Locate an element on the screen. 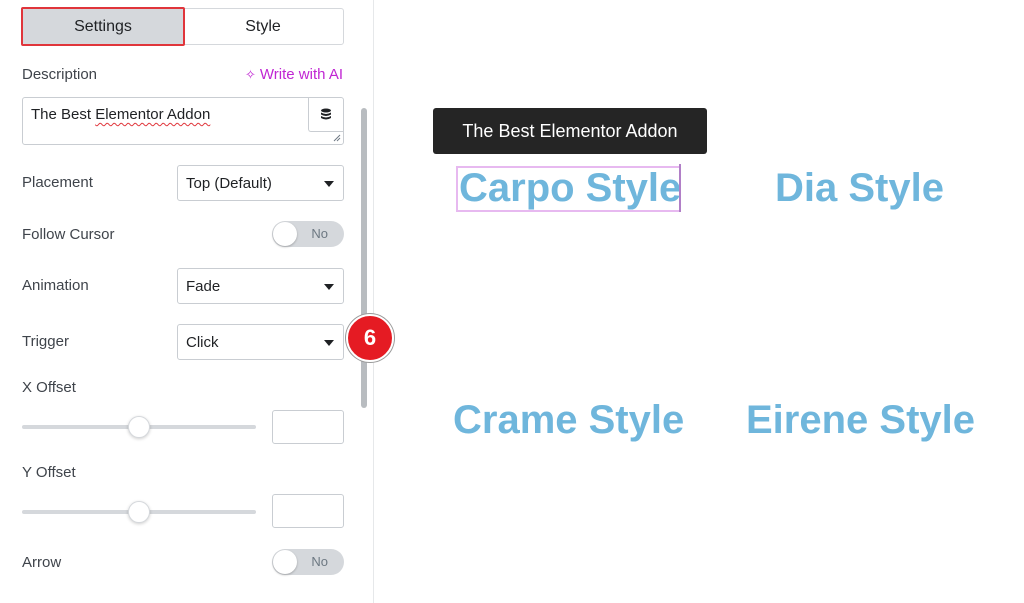 This screenshot has width=1024, height=603. tab-settings: Settings is located at coordinates (103, 26).